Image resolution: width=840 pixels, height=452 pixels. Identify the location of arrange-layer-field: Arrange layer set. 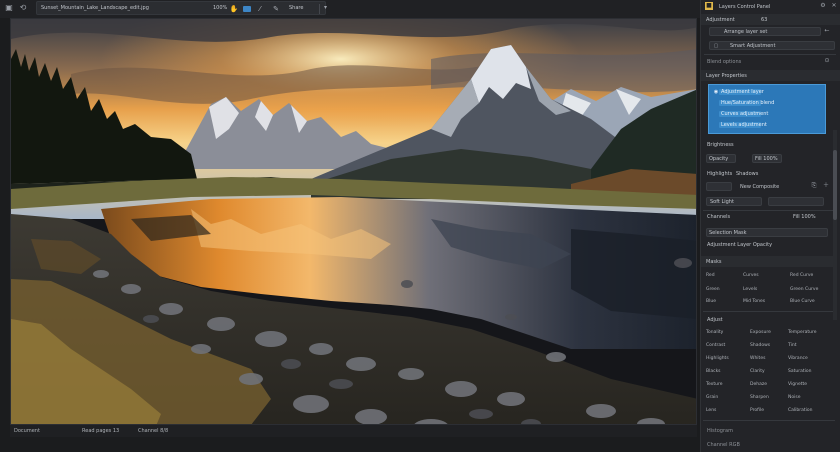
(765, 31).